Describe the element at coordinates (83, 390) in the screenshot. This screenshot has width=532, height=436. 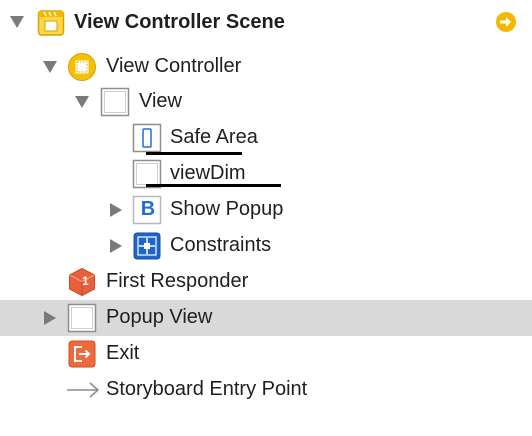
I see `entry-point-arrow-icon` at that location.